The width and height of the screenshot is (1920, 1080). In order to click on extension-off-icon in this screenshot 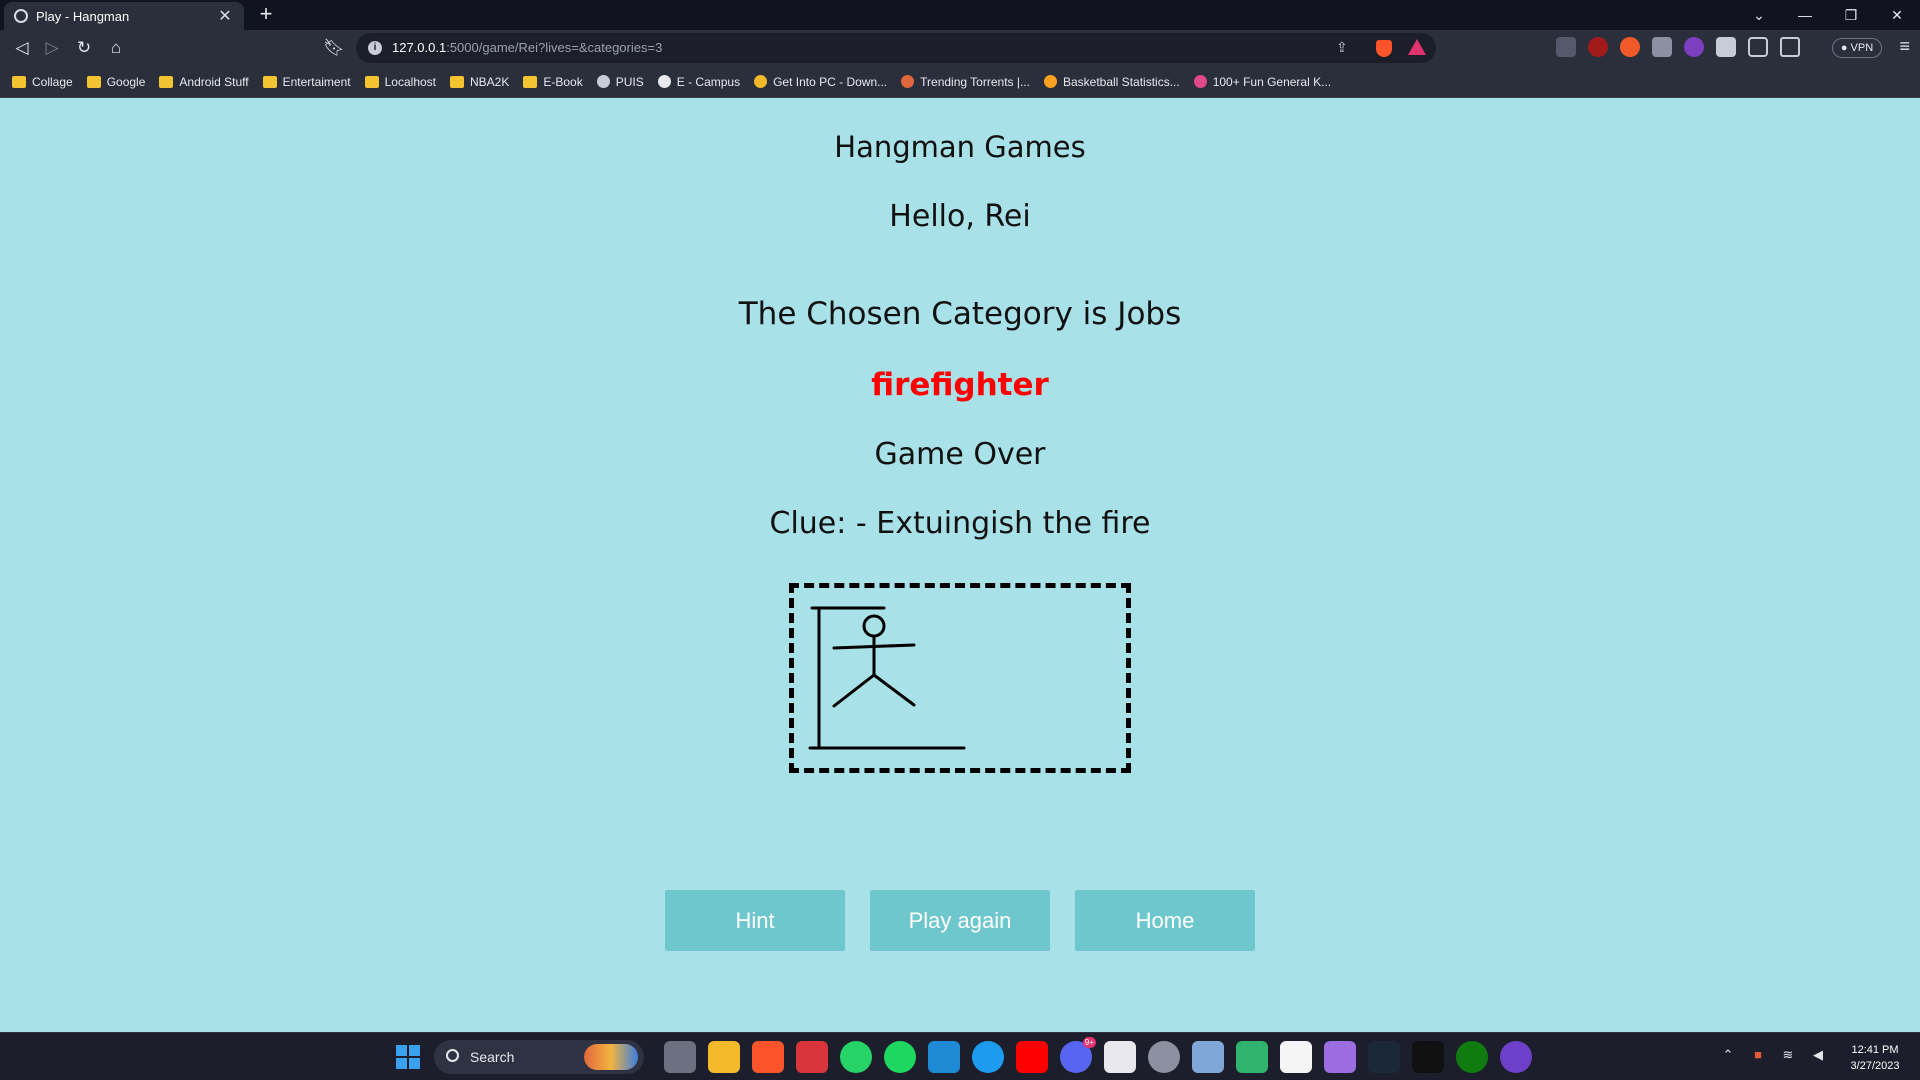, I will do `click(1566, 47)`.